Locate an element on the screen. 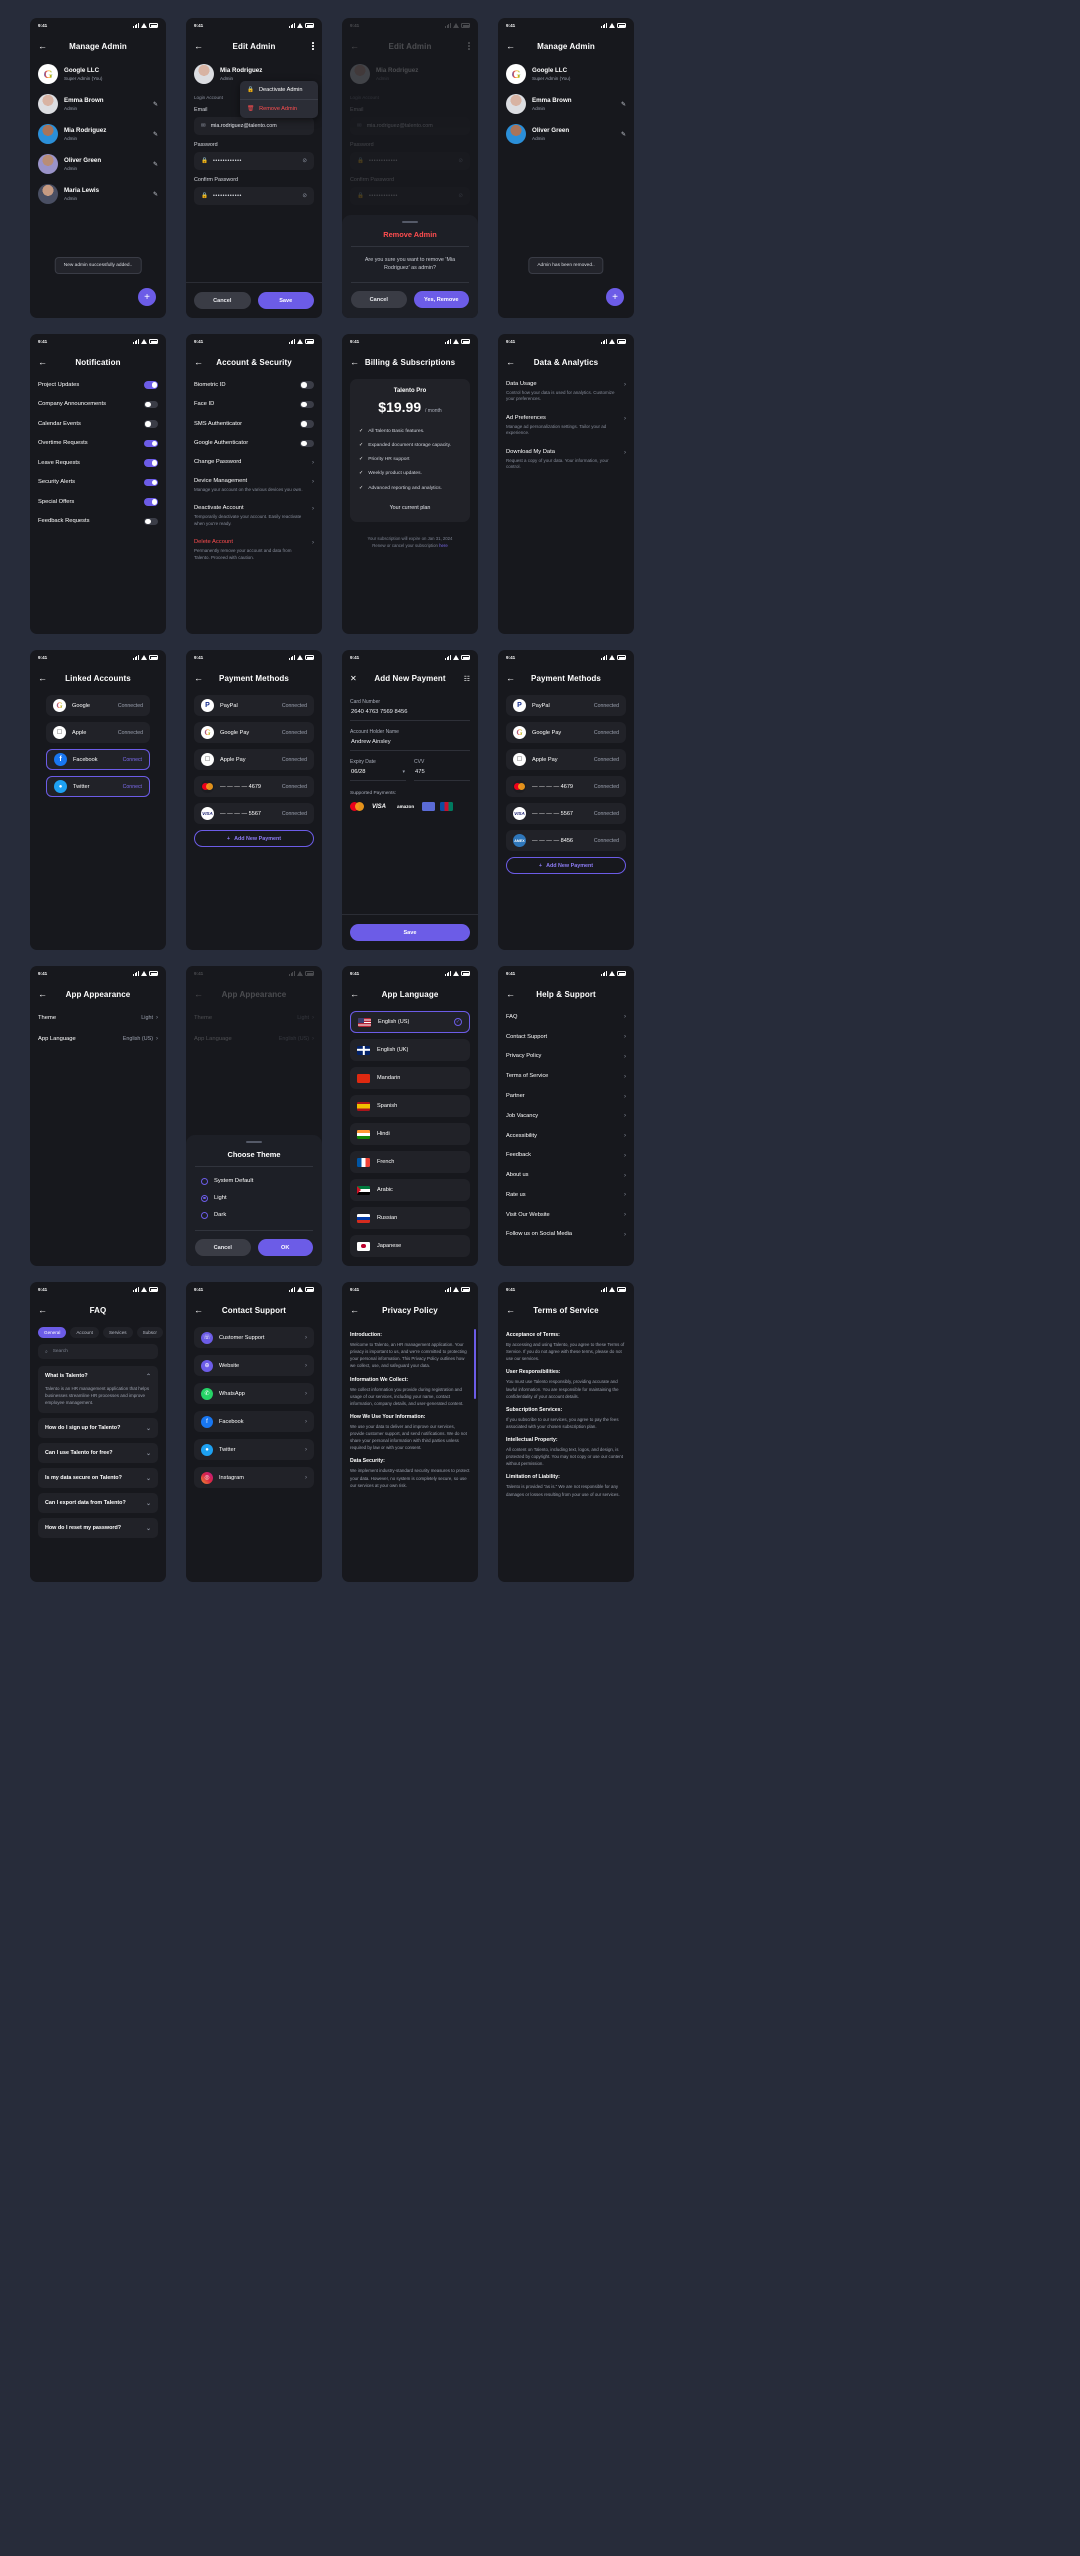 The image size is (1080, 2556). theme-option: Light is located at coordinates (254, 1198).